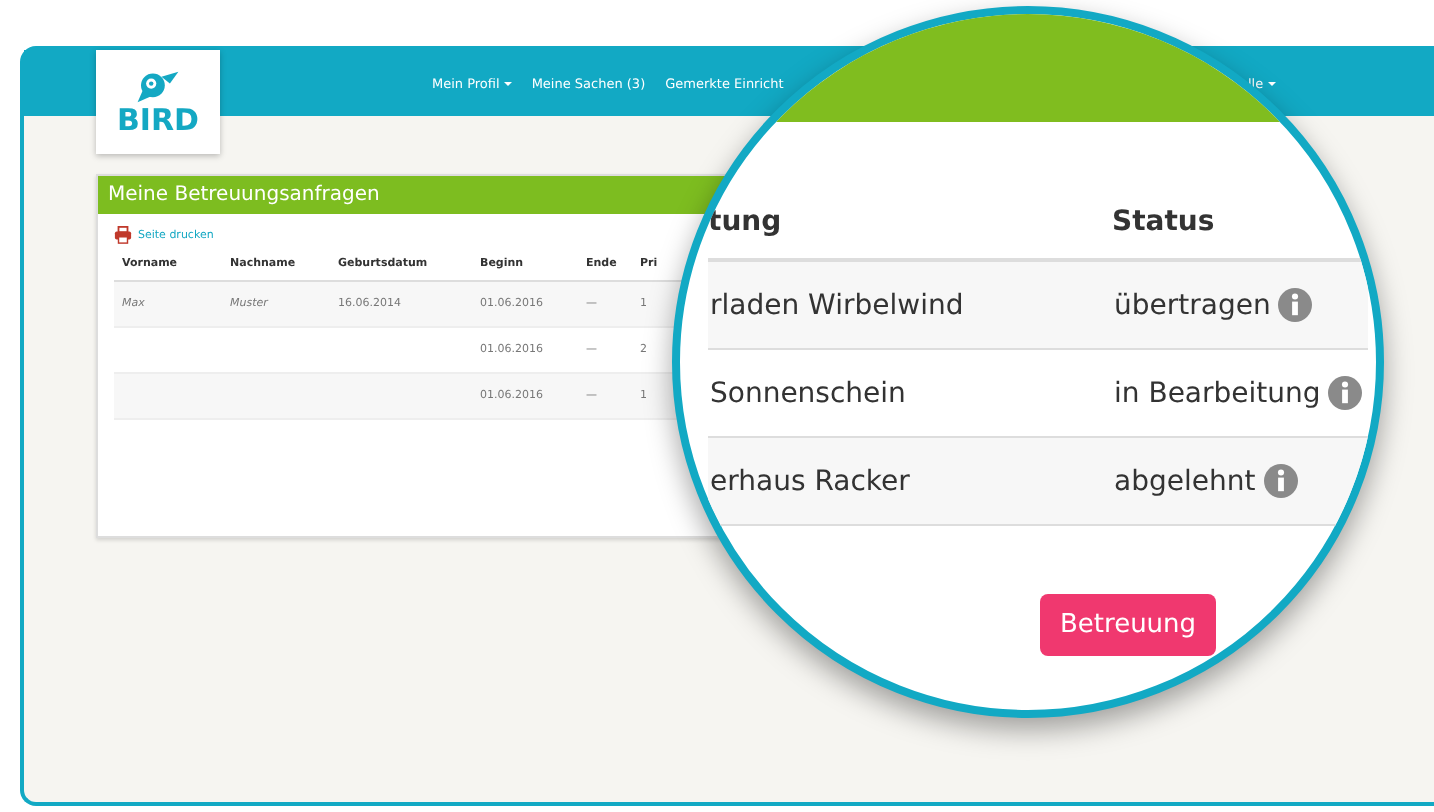 The image size is (1434, 812). What do you see at coordinates (1128, 625) in the screenshot?
I see `request-button: Betreuung` at bounding box center [1128, 625].